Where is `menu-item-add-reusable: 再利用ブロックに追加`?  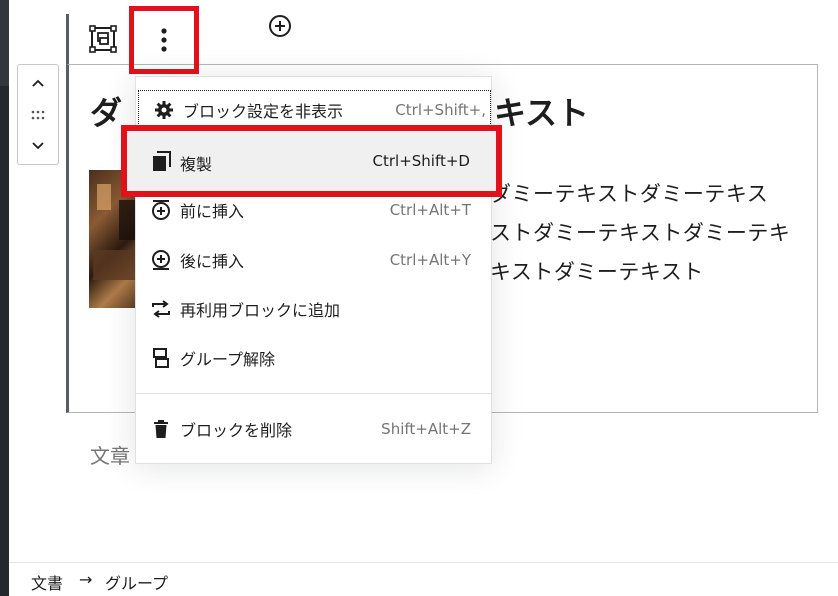
menu-item-add-reusable: 再利用ブロックに追加 is located at coordinates (314, 309).